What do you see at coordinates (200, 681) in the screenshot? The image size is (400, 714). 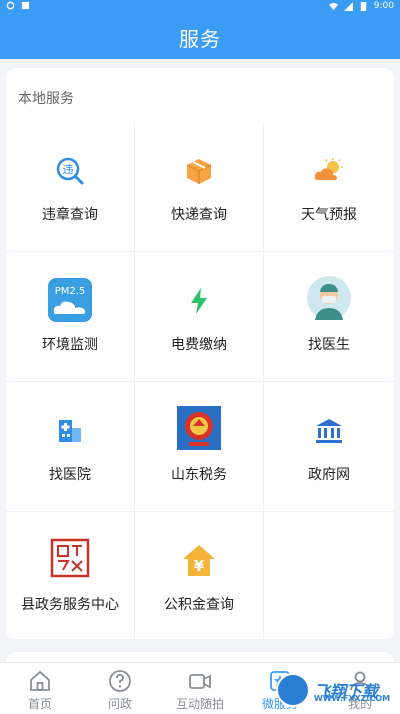 I see `camera-icon` at bounding box center [200, 681].